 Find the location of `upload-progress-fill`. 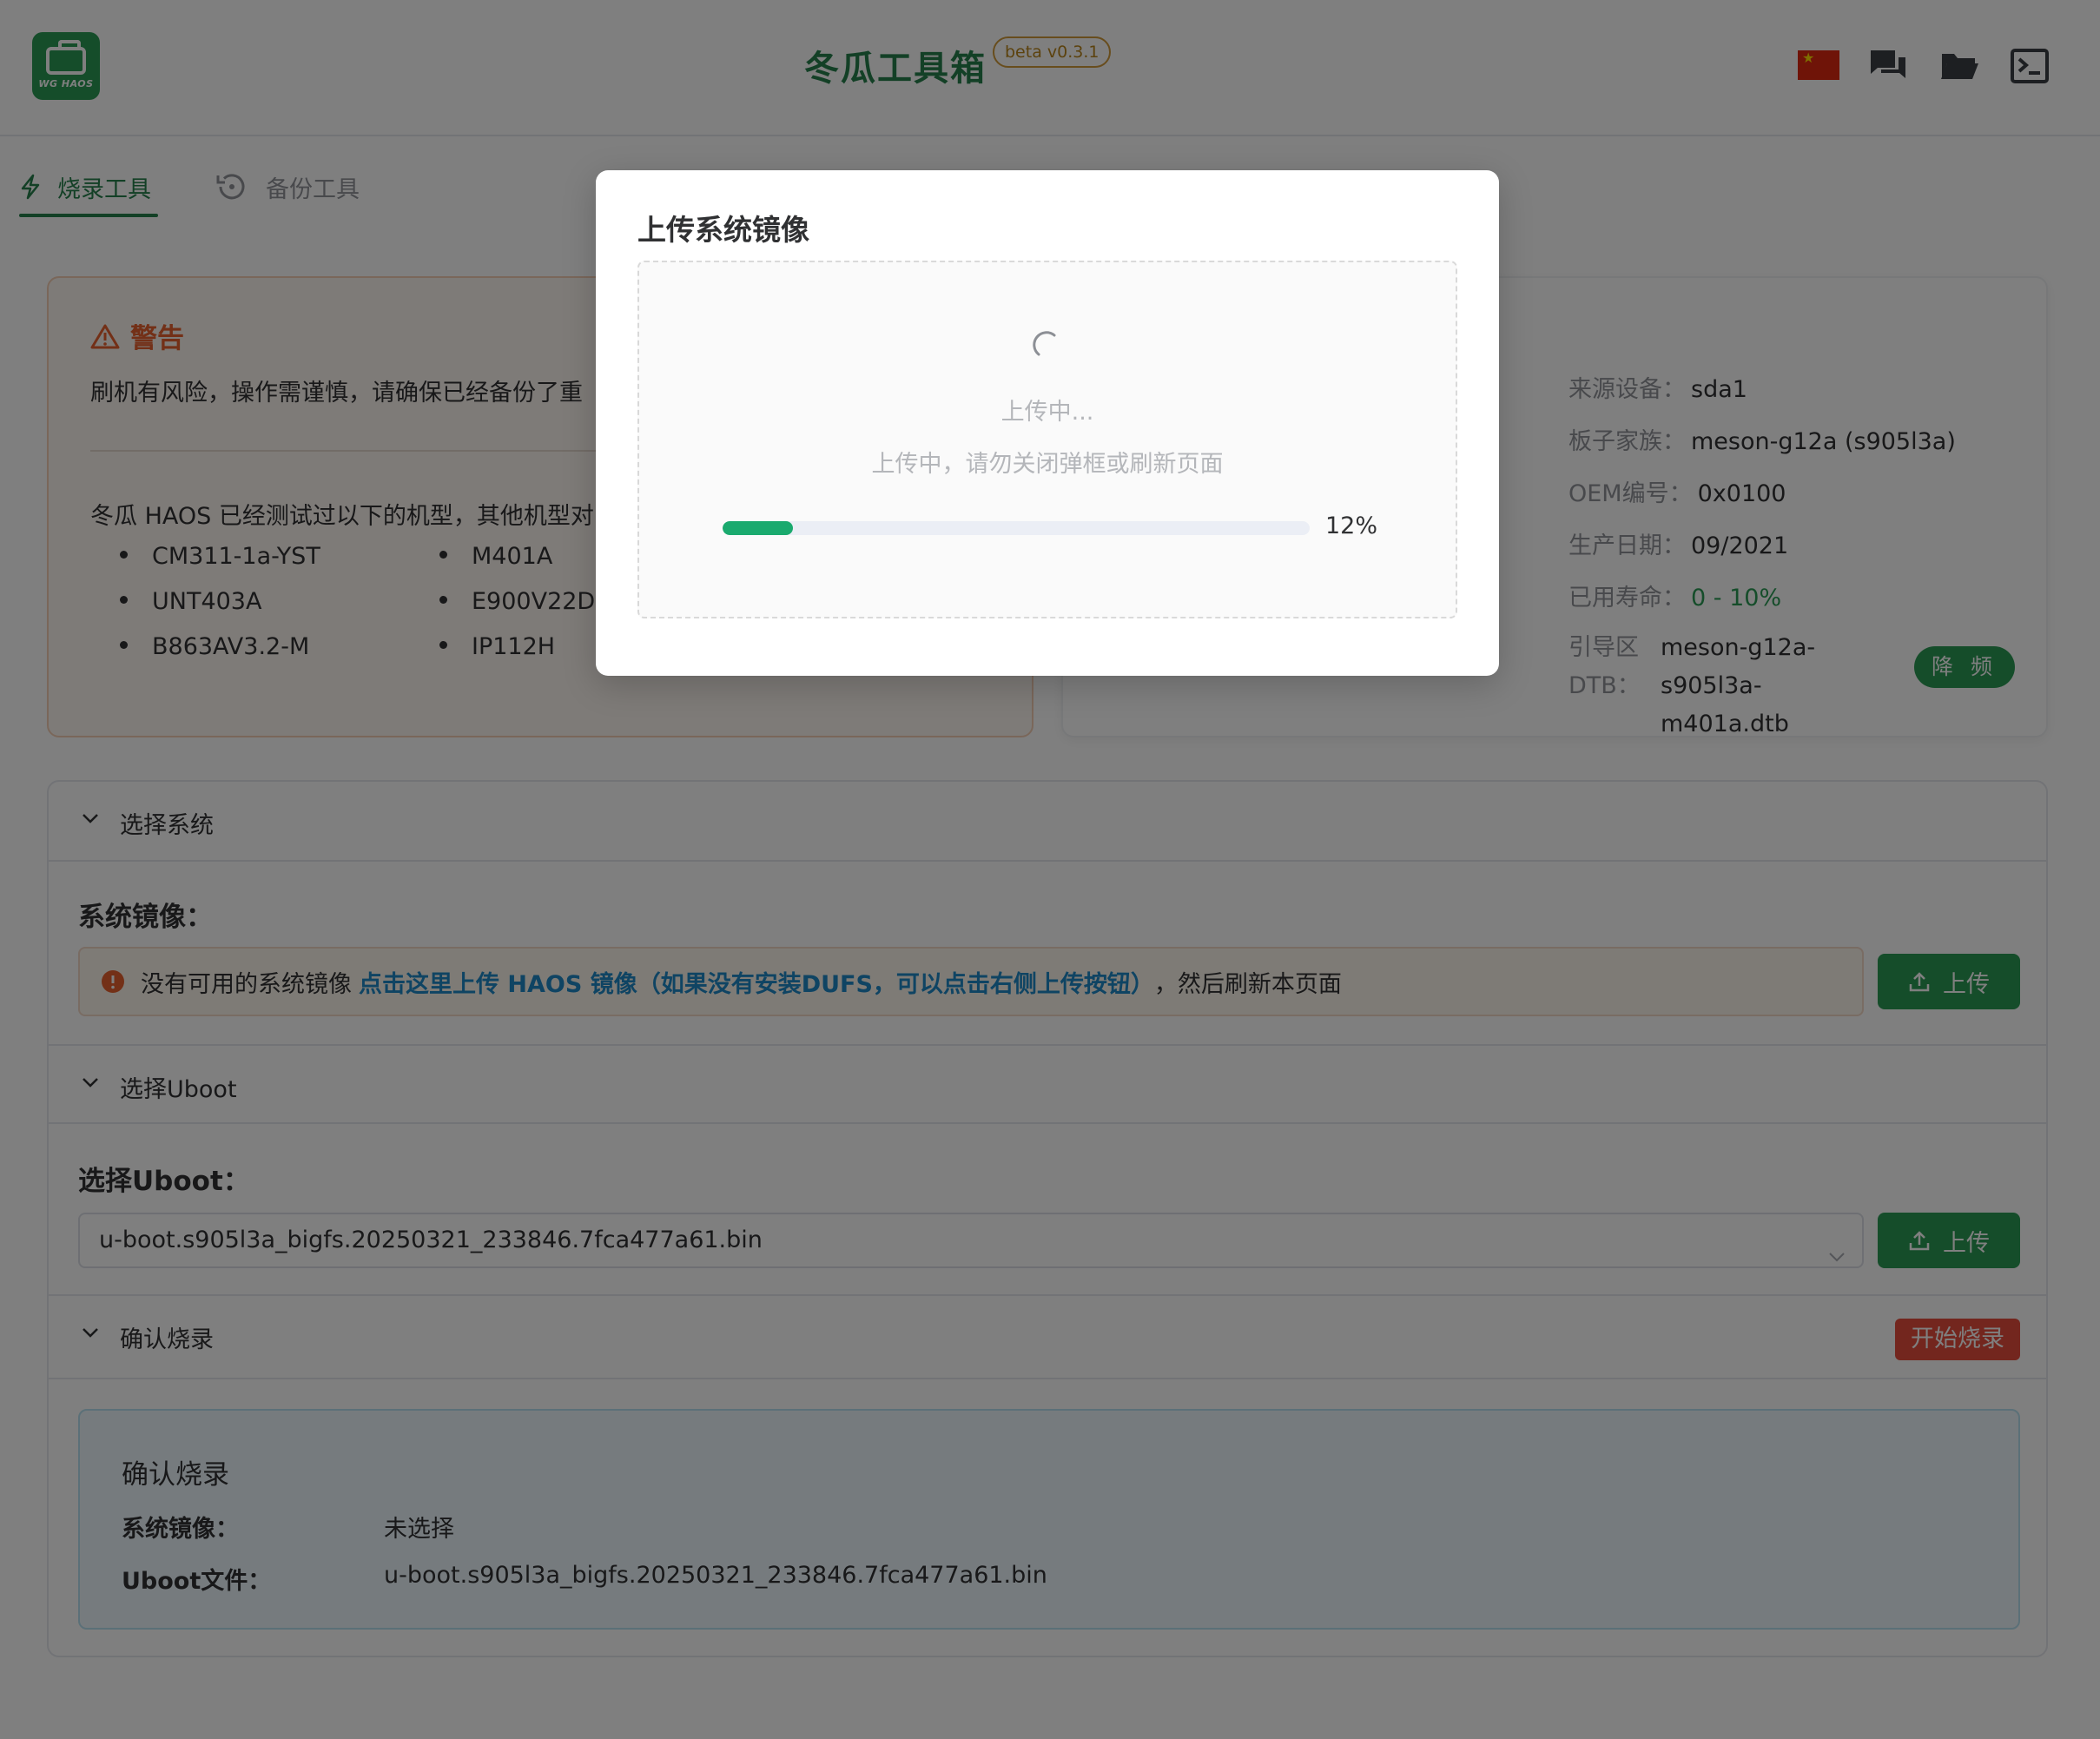

upload-progress-fill is located at coordinates (758, 528).